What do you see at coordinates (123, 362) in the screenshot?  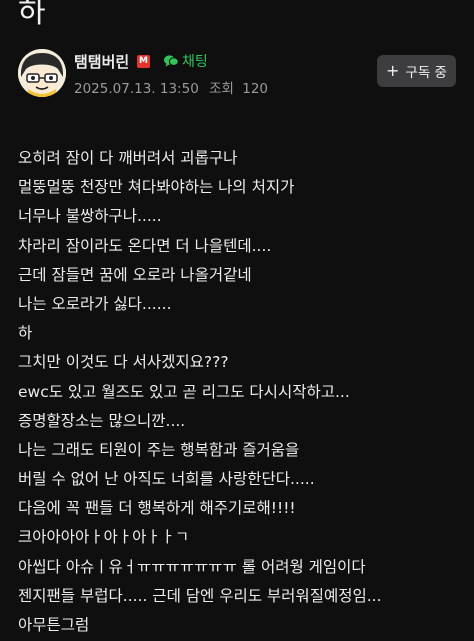 I see `body-line: 그치만 이것도 다 서사겠지요???` at bounding box center [123, 362].